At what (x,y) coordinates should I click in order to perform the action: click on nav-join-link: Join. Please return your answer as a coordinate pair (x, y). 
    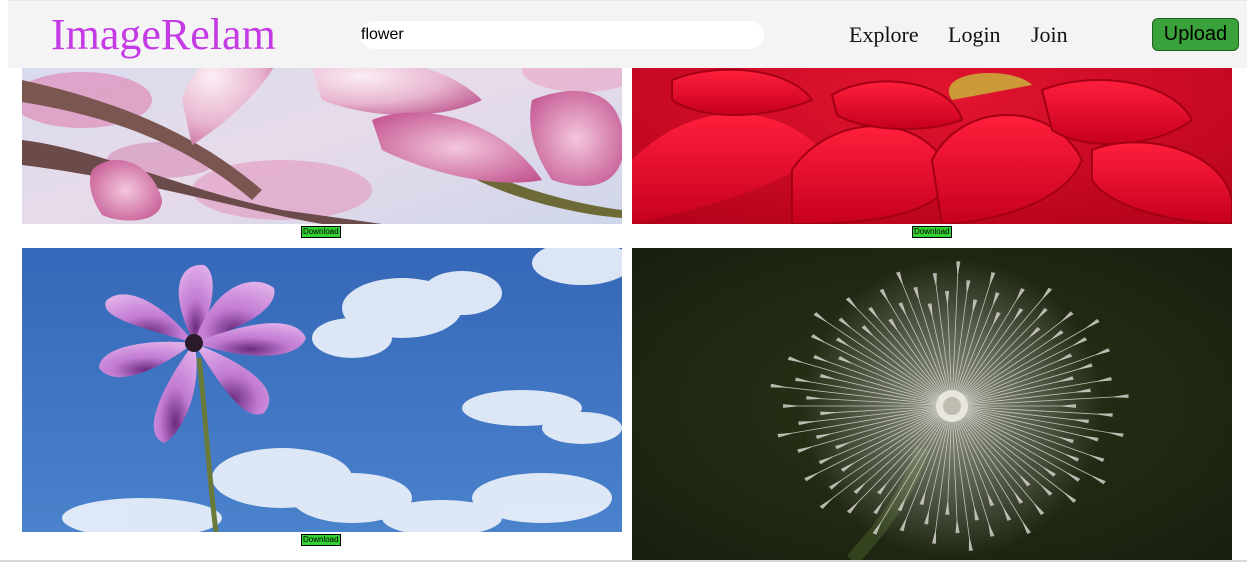
    Looking at the image, I should click on (1049, 35).